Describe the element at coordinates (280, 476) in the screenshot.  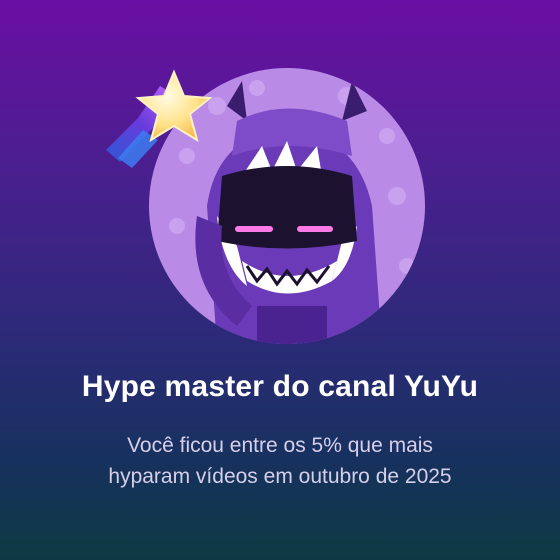
I see `description-line-2: hyparam vídeos em outubro de 2025` at that location.